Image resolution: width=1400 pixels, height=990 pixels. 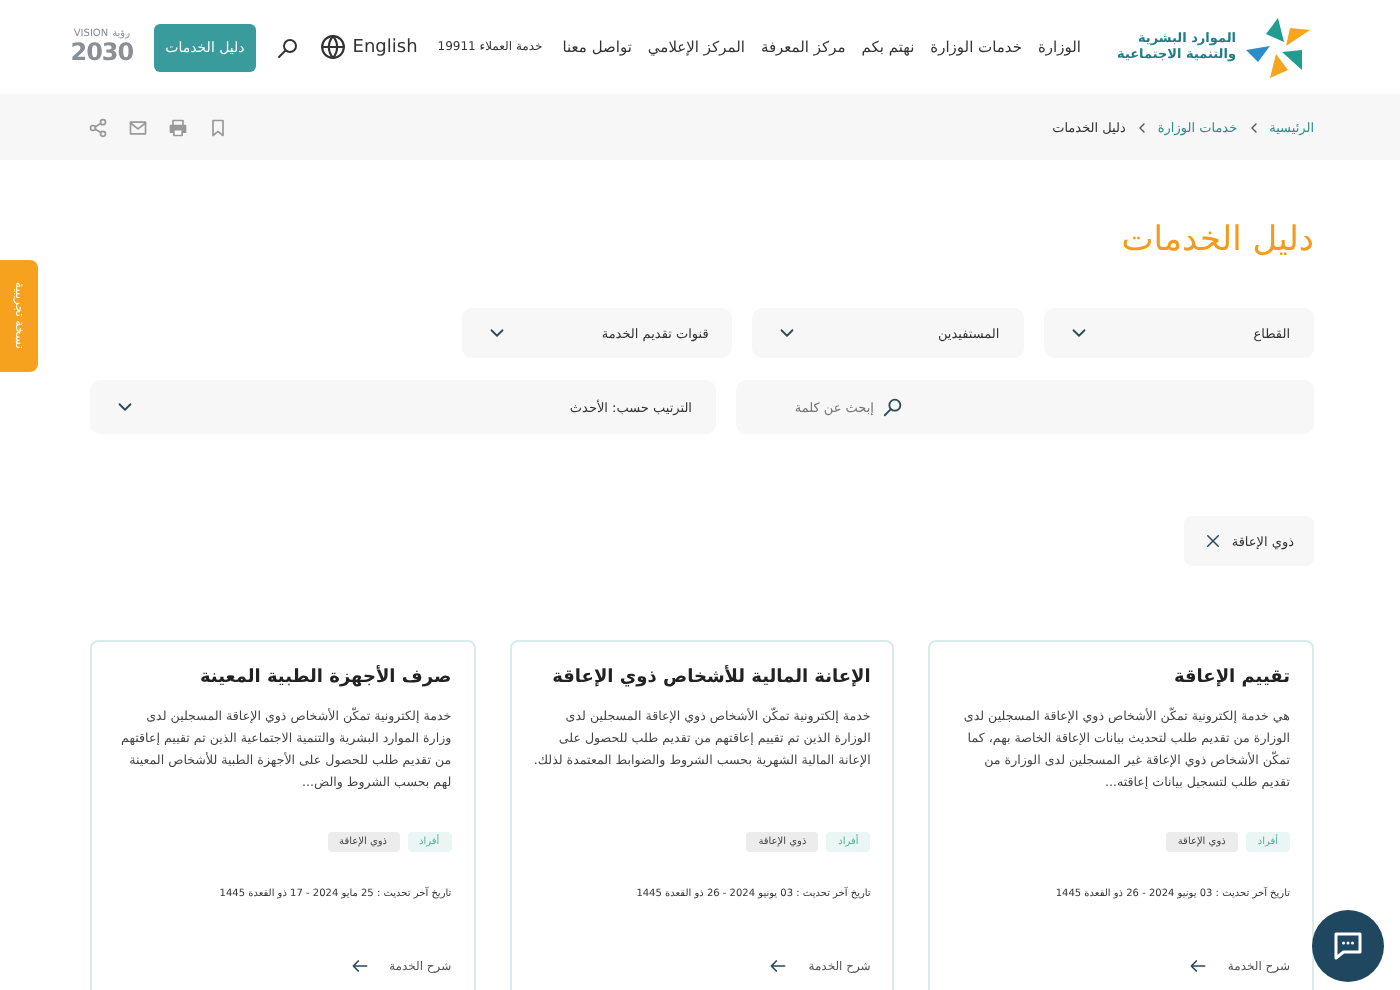 I want to click on print-icon, so click(x=178, y=127).